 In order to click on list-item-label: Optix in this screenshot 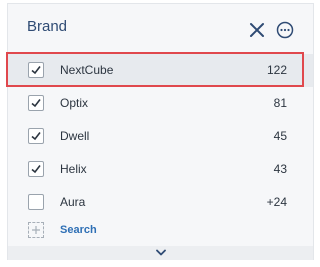, I will do `click(74, 103)`.